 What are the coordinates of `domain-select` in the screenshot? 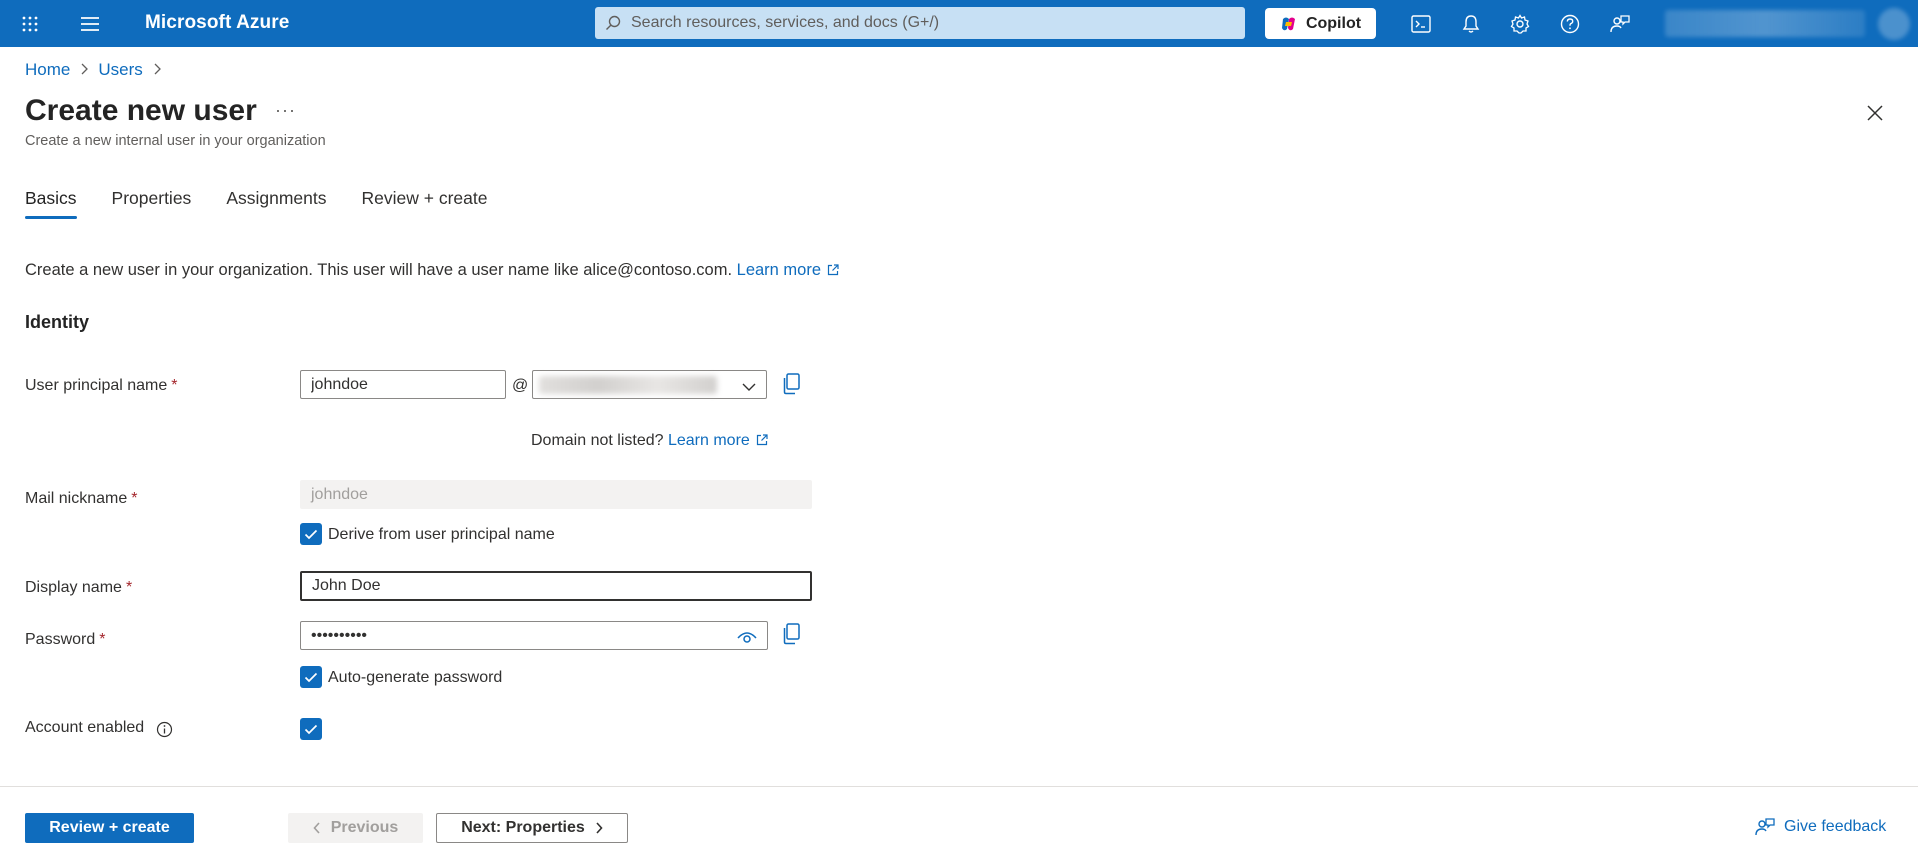 It's located at (649, 384).